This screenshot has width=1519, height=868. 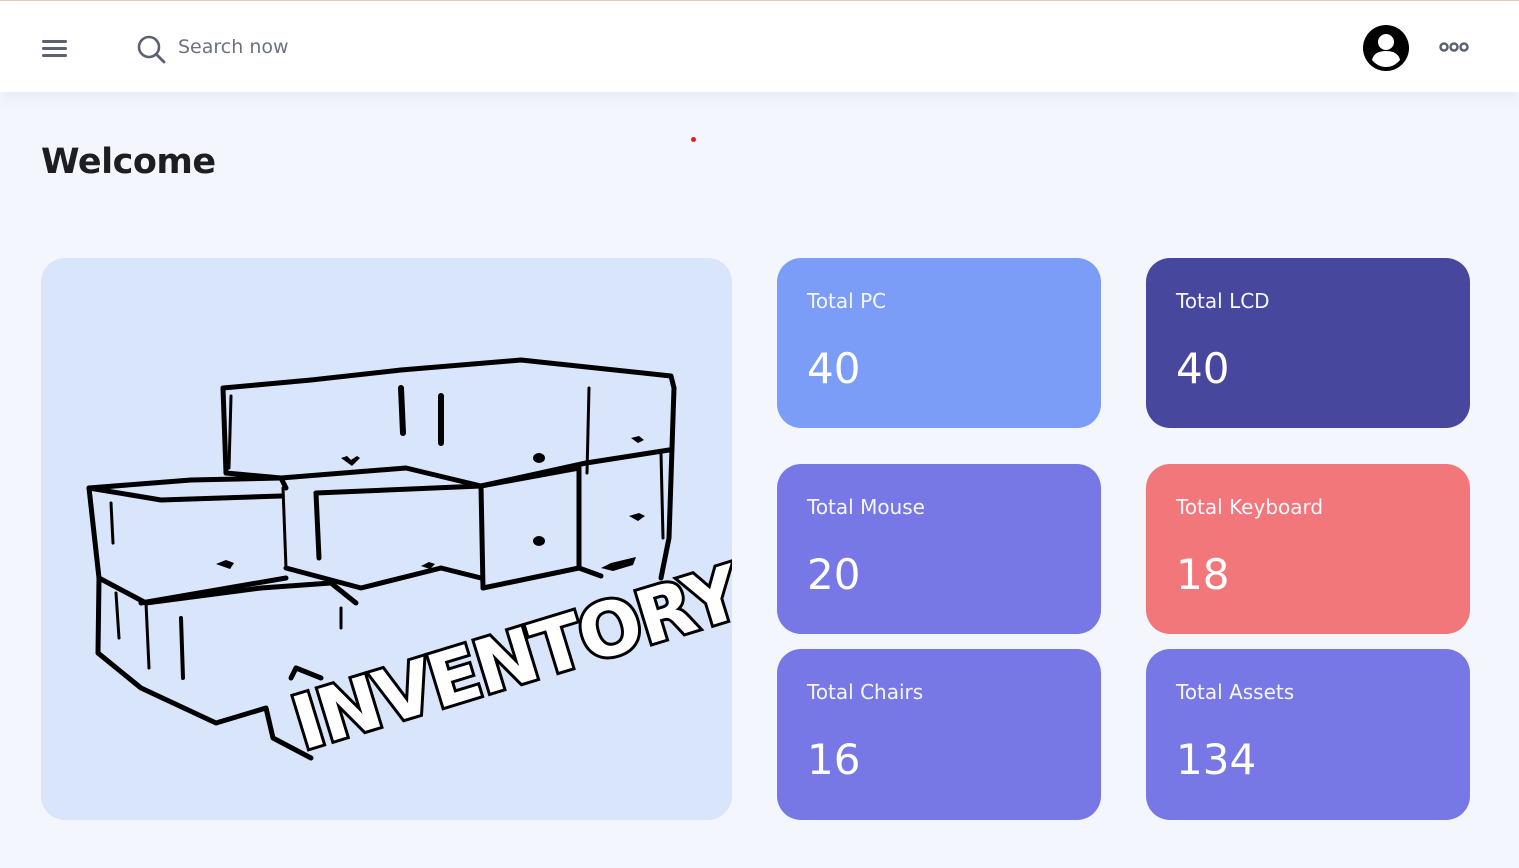 What do you see at coordinates (55, 47) in the screenshot?
I see `hamburger-menu-icon` at bounding box center [55, 47].